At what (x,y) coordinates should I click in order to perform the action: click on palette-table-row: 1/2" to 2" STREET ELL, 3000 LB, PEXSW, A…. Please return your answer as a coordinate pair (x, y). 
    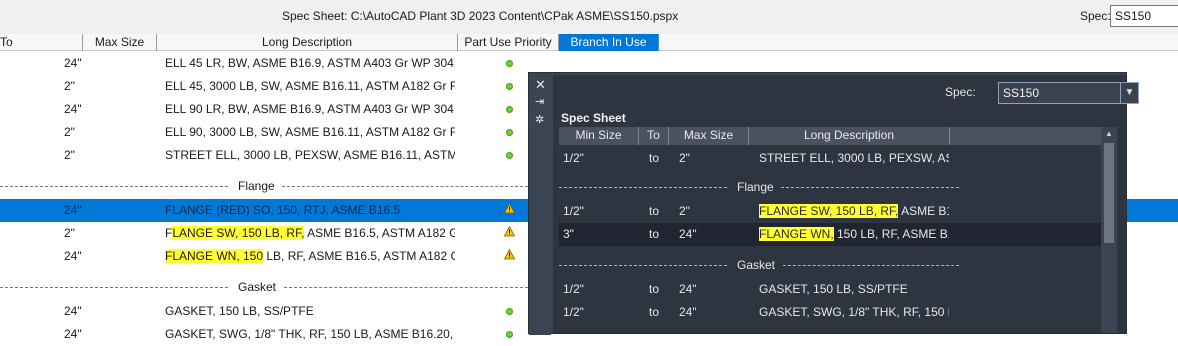
    Looking at the image, I should click on (830, 158).